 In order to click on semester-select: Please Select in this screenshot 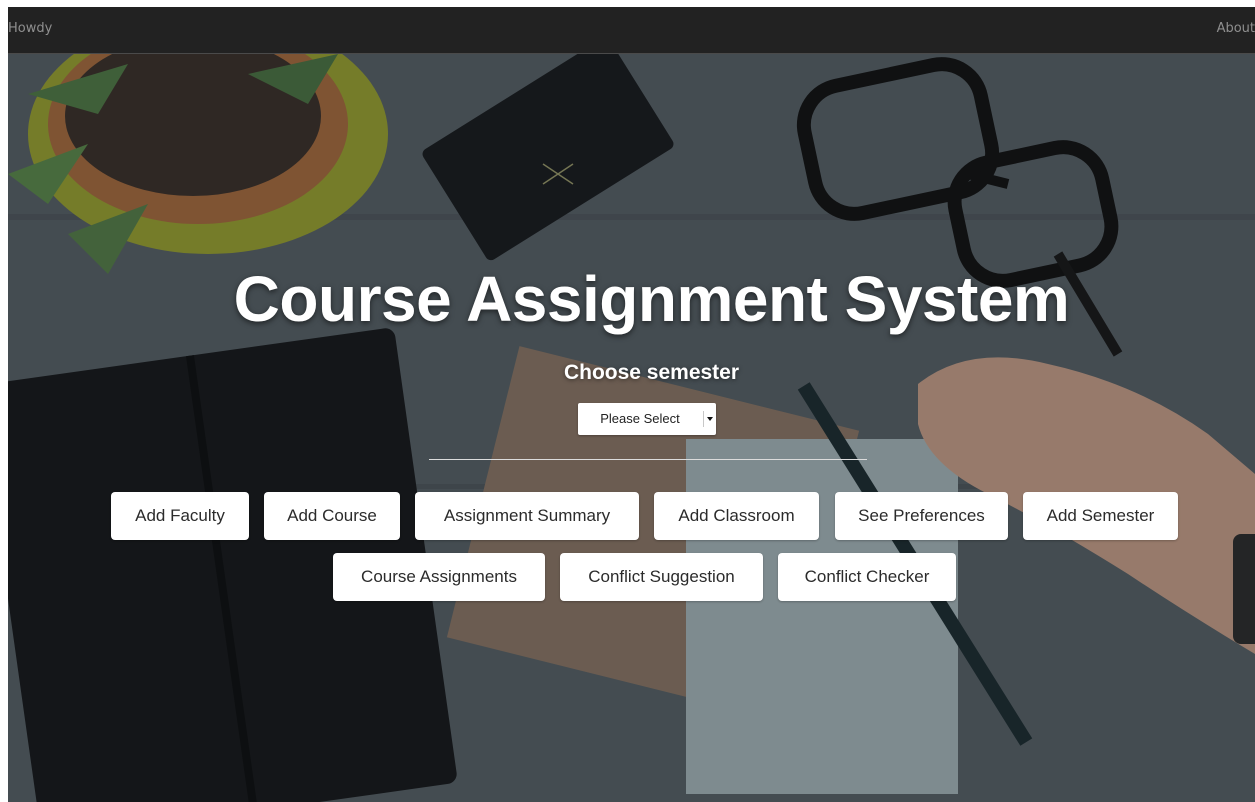, I will do `click(647, 419)`.